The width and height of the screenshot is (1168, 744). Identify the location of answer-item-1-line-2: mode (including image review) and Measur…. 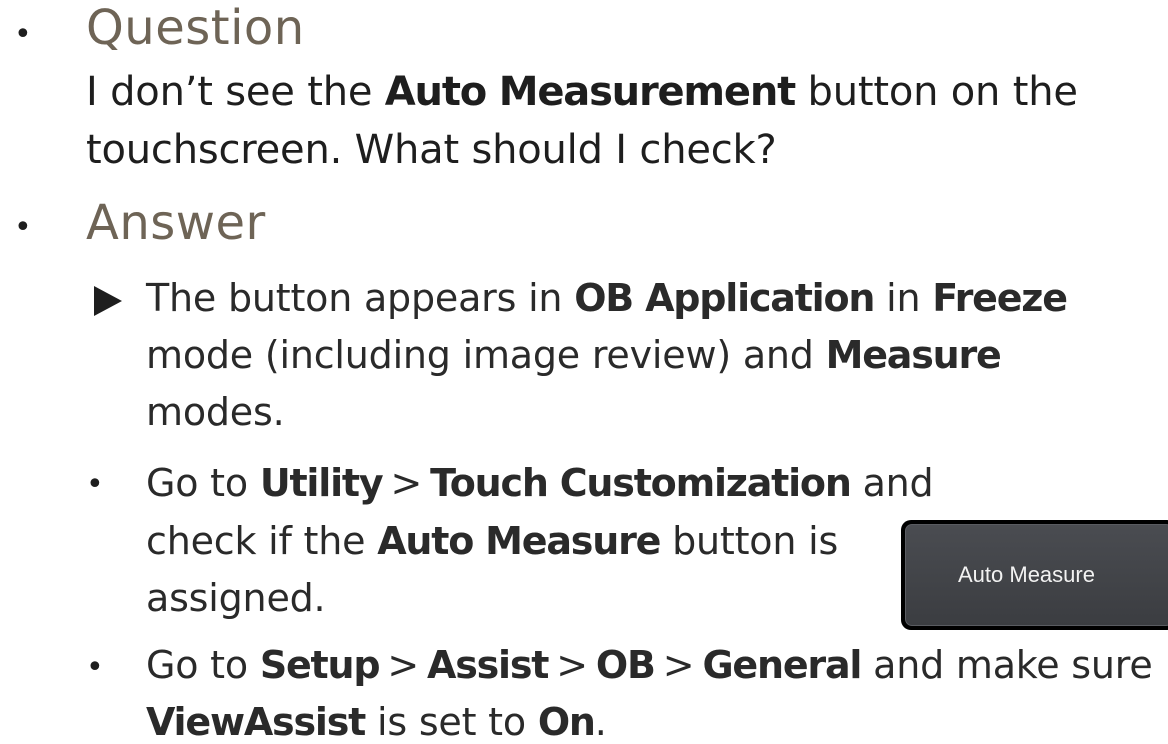
(574, 355).